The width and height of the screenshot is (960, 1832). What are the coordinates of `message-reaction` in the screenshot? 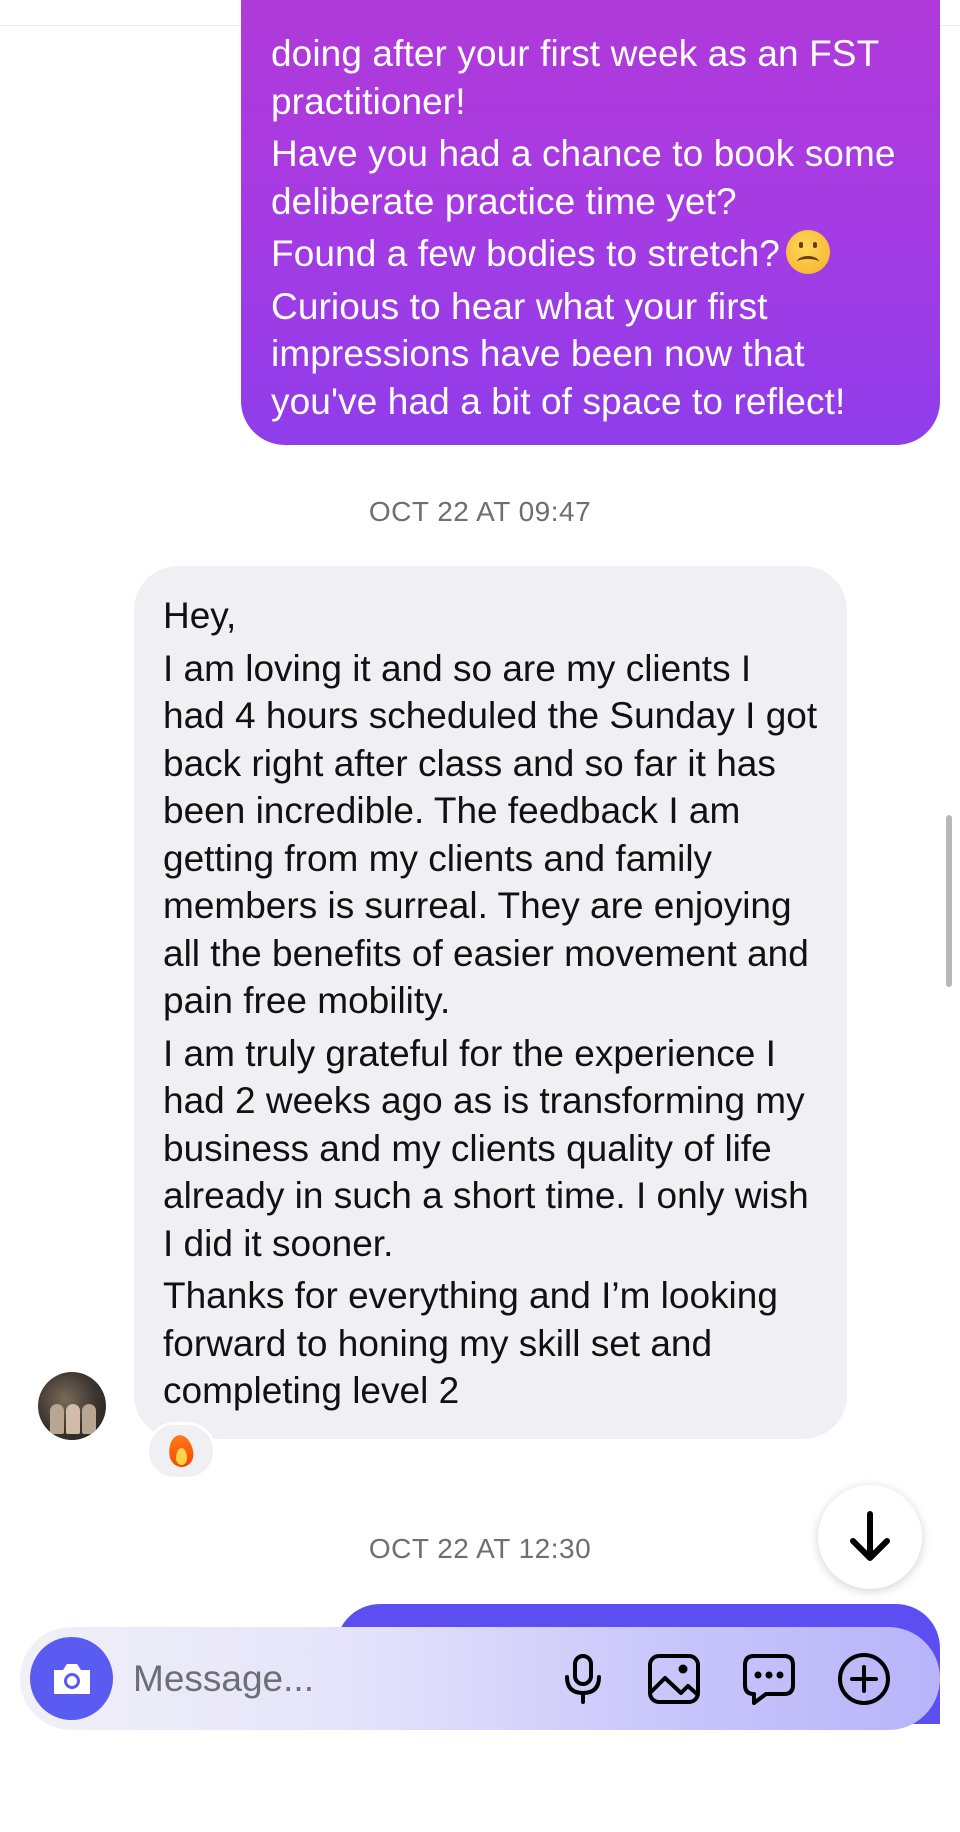 It's located at (181, 1451).